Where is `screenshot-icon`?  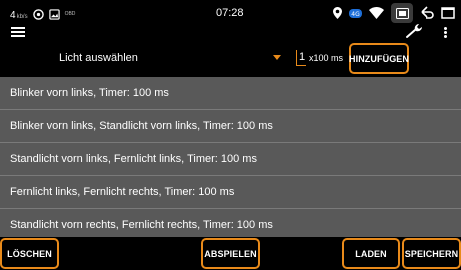
screenshot-icon is located at coordinates (402, 13).